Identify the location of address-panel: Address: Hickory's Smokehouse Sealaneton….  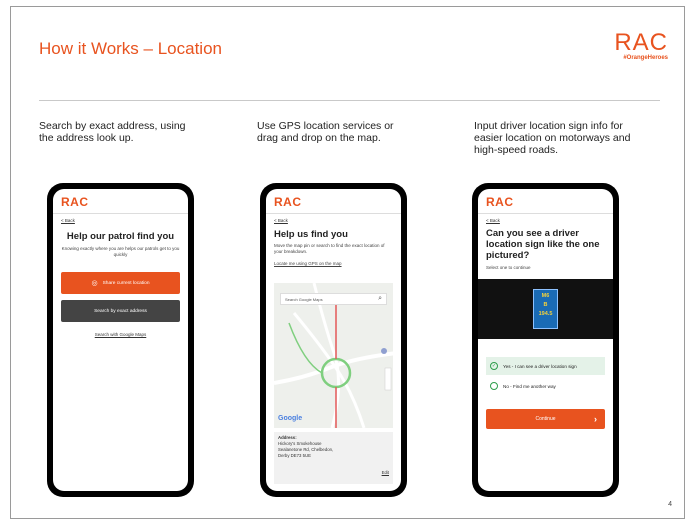
(333, 458).